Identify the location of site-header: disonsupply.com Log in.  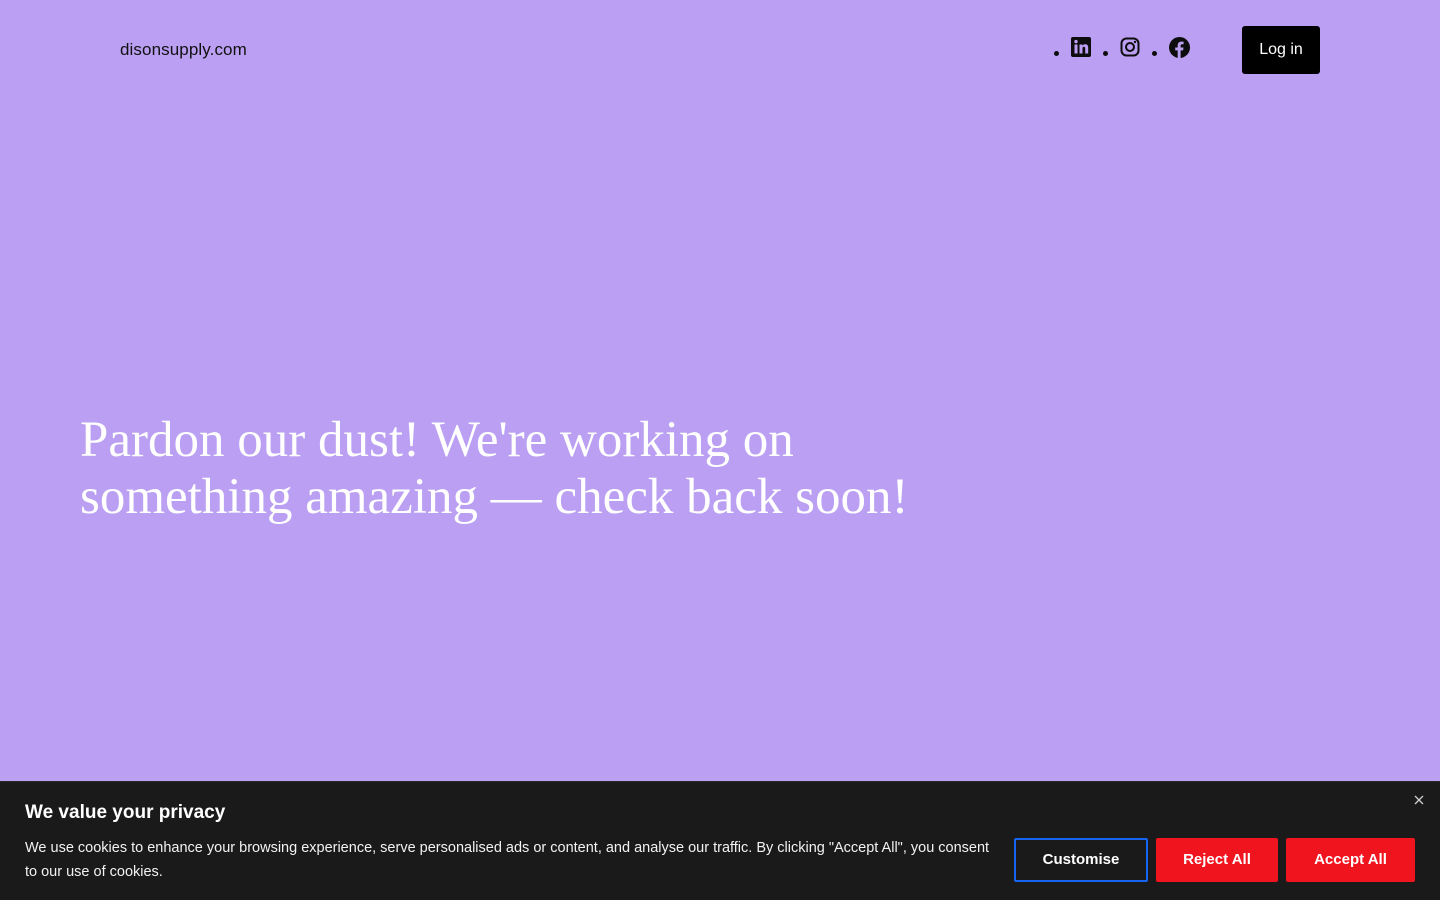
(720, 50).